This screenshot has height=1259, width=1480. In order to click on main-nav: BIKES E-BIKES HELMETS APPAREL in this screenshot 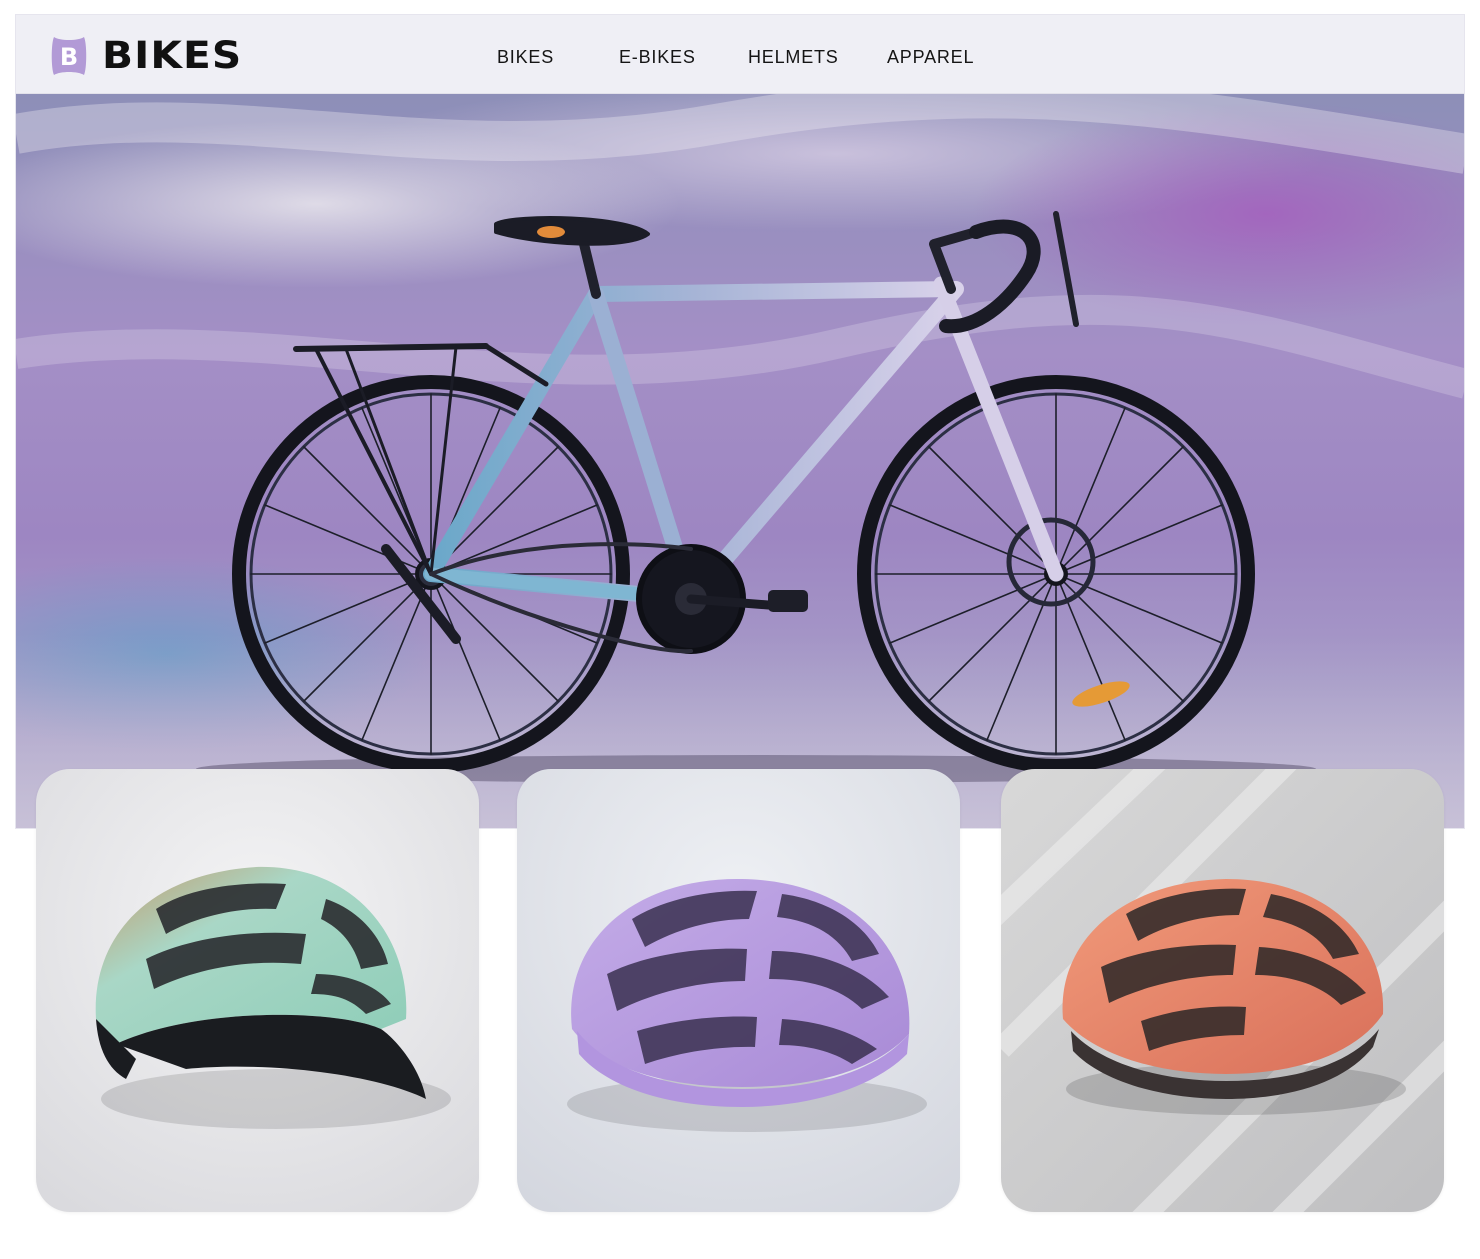, I will do `click(740, 54)`.